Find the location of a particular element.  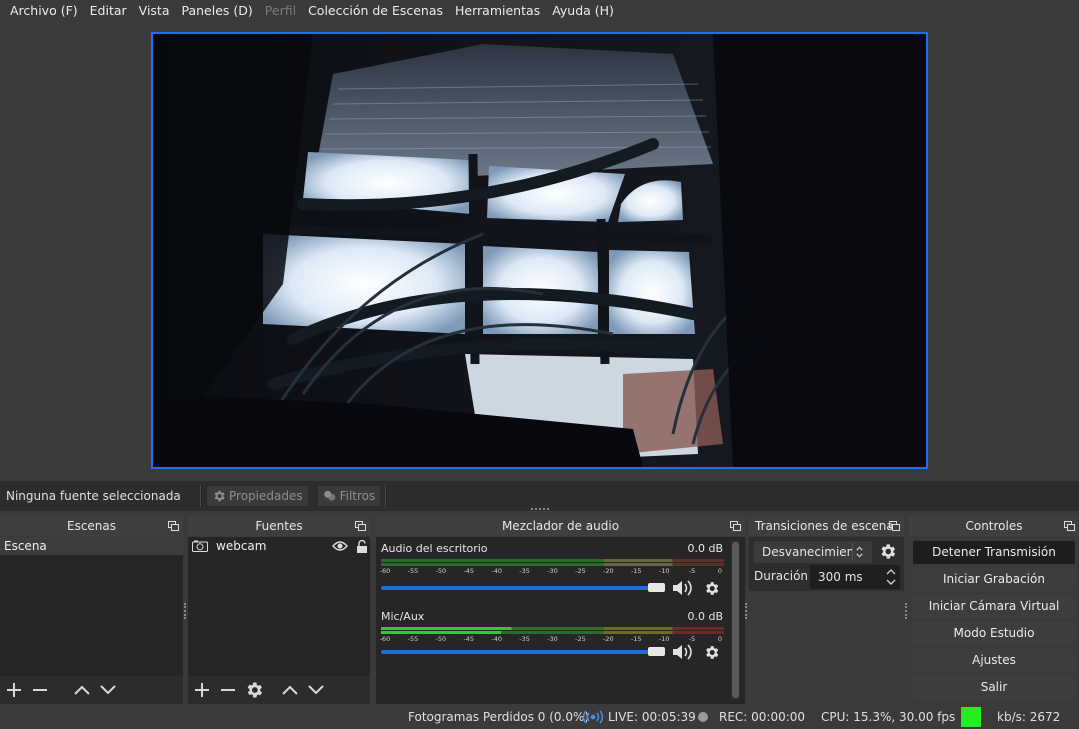

studio-mode-button: Modo Estudio is located at coordinates (994, 633).